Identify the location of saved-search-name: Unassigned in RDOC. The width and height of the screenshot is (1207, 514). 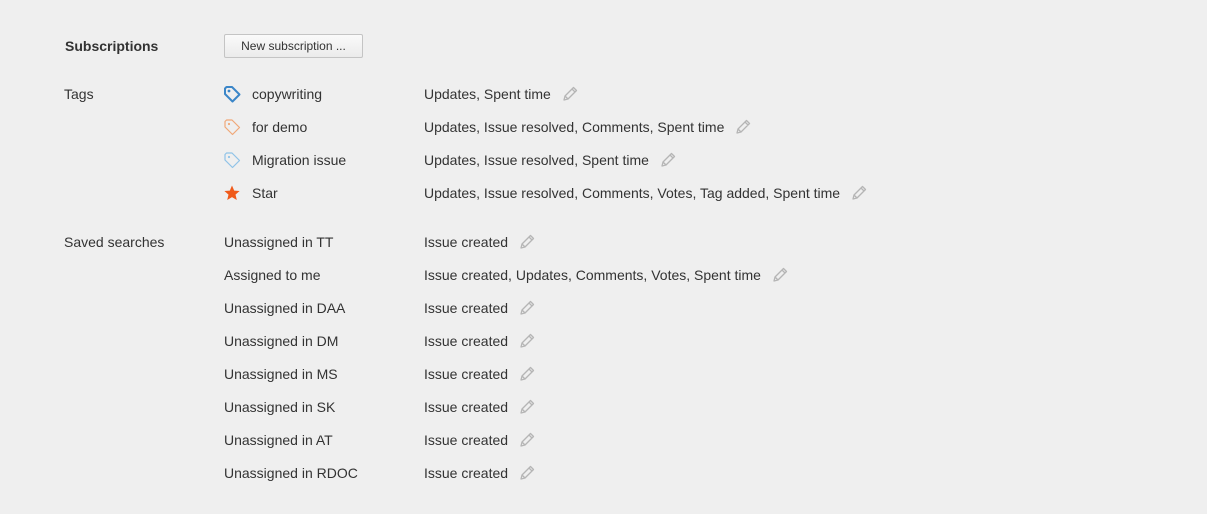
(291, 473).